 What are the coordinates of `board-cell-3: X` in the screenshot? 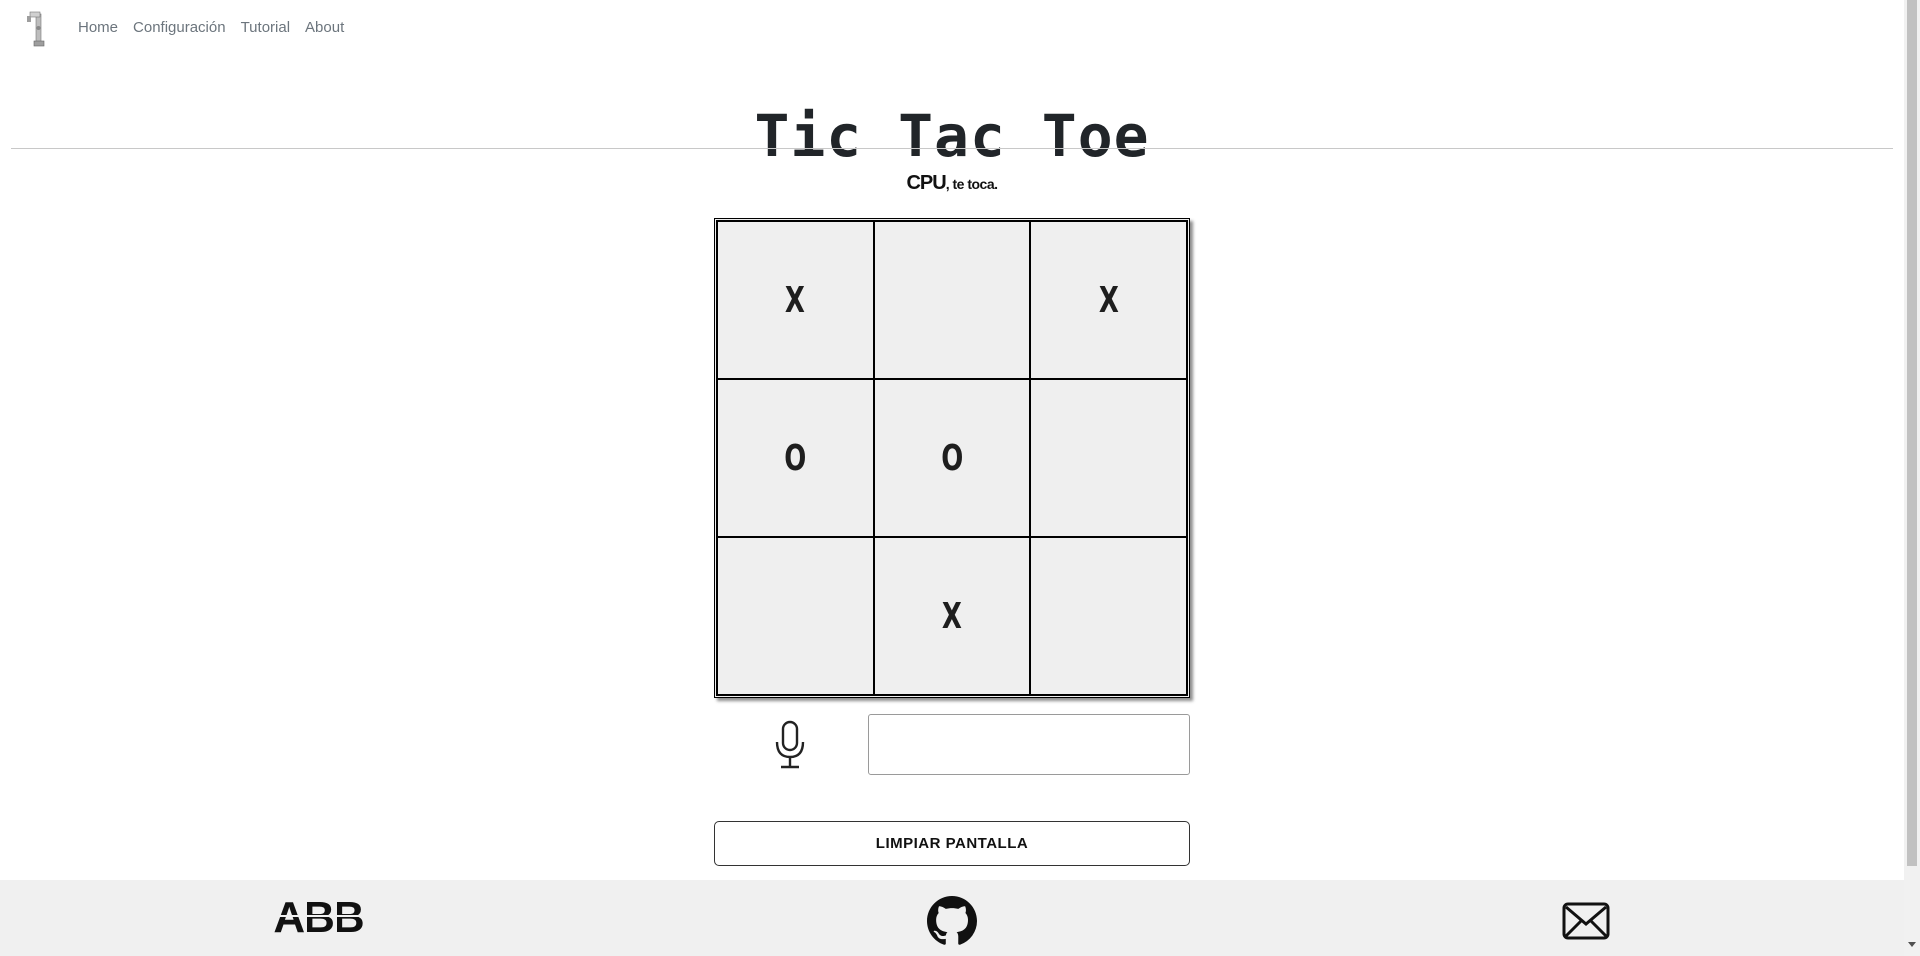 It's located at (1108, 300).